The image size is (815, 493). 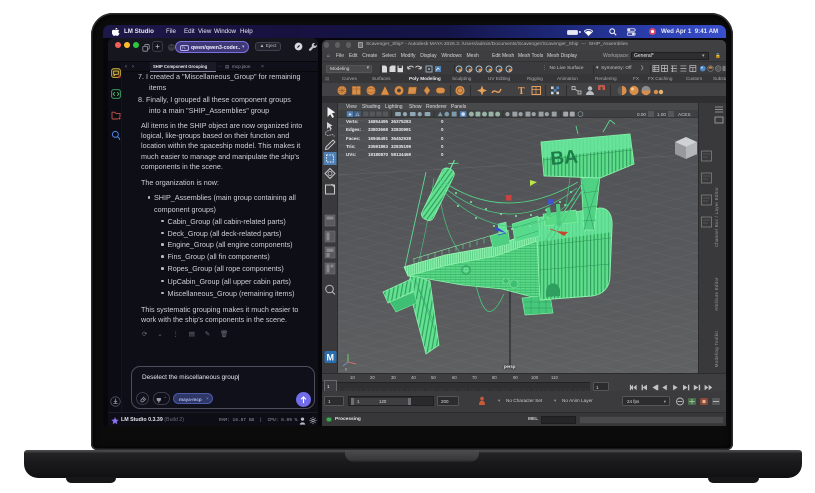 I want to click on svg-text: 0.00, so click(x=641, y=114).